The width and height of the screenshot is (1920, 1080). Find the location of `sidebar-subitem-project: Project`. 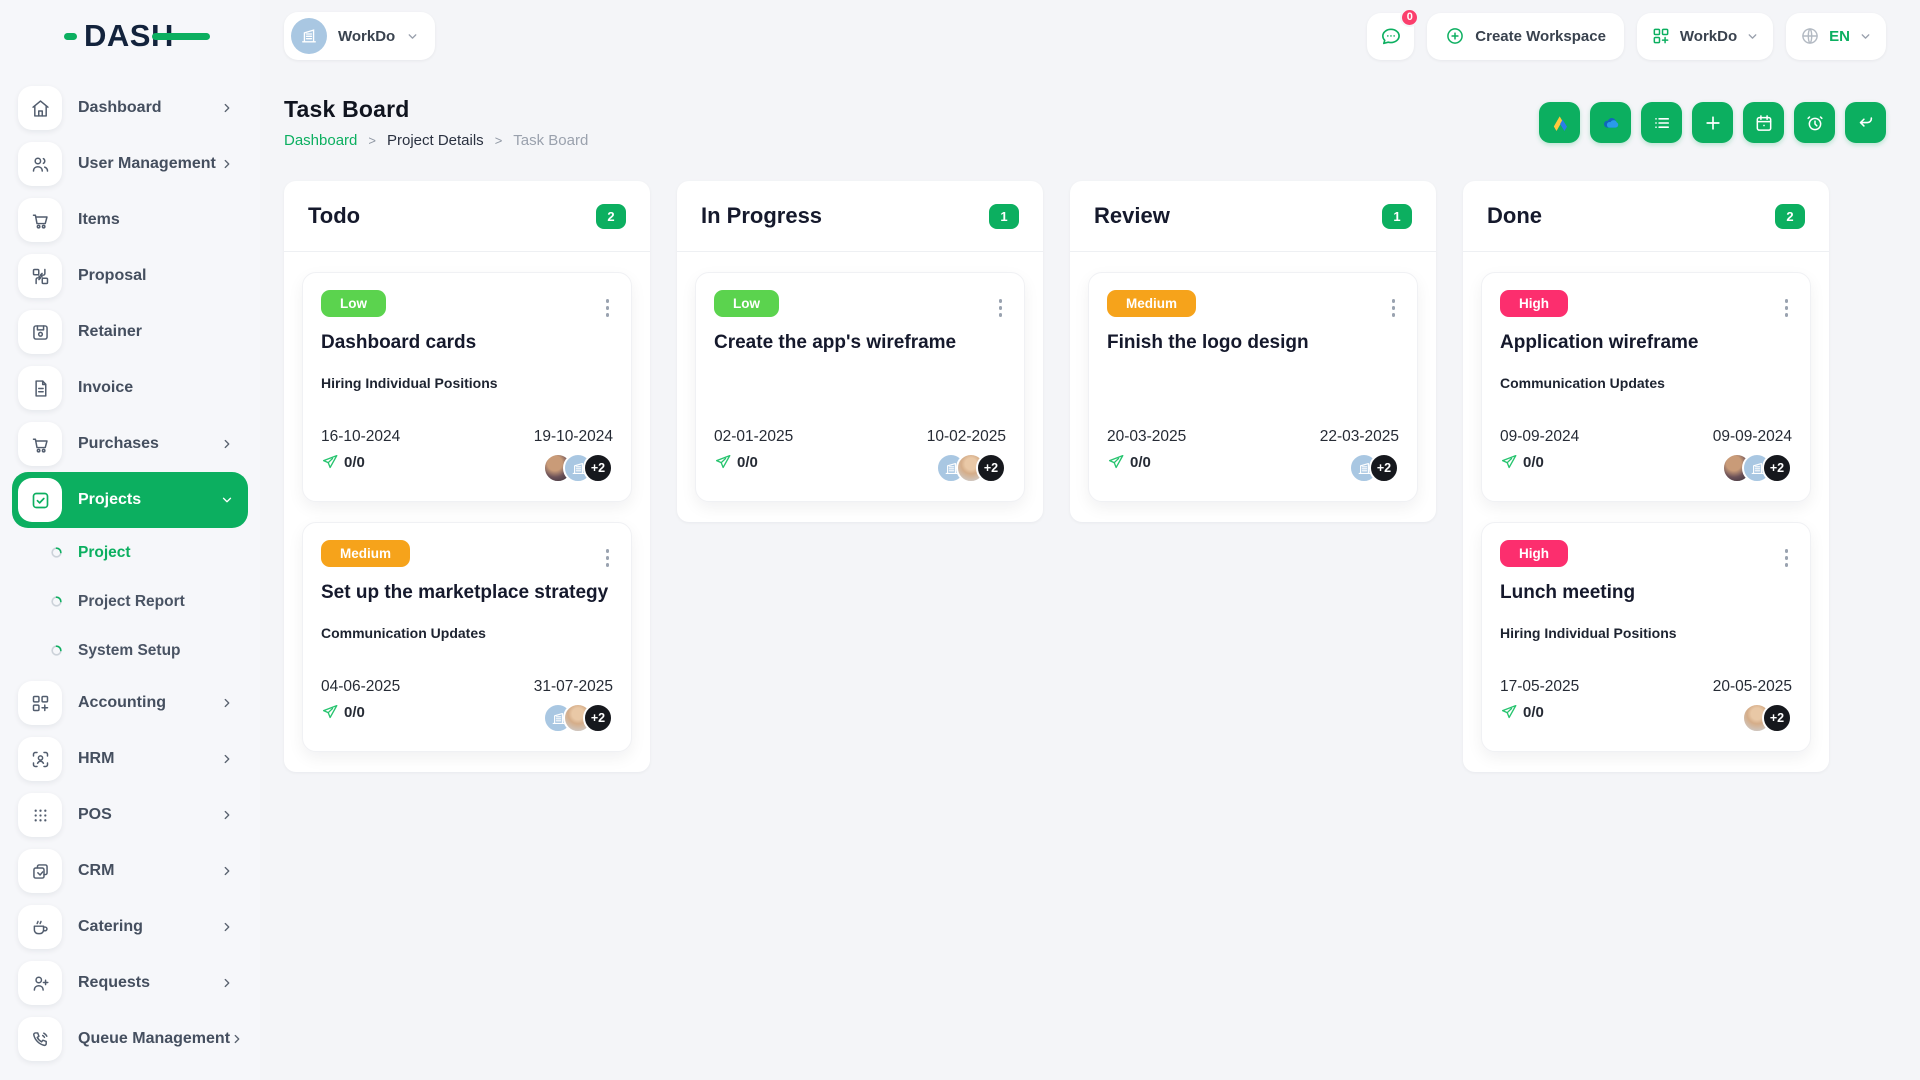

sidebar-subitem-project: Project is located at coordinates (130, 552).